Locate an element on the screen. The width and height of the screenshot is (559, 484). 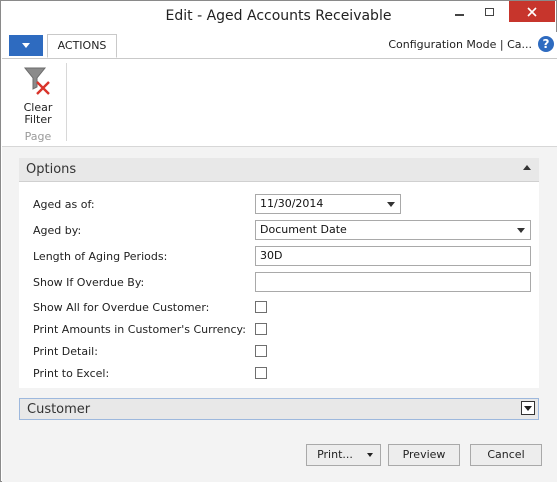
print-detail-checkbox is located at coordinates (261, 351).